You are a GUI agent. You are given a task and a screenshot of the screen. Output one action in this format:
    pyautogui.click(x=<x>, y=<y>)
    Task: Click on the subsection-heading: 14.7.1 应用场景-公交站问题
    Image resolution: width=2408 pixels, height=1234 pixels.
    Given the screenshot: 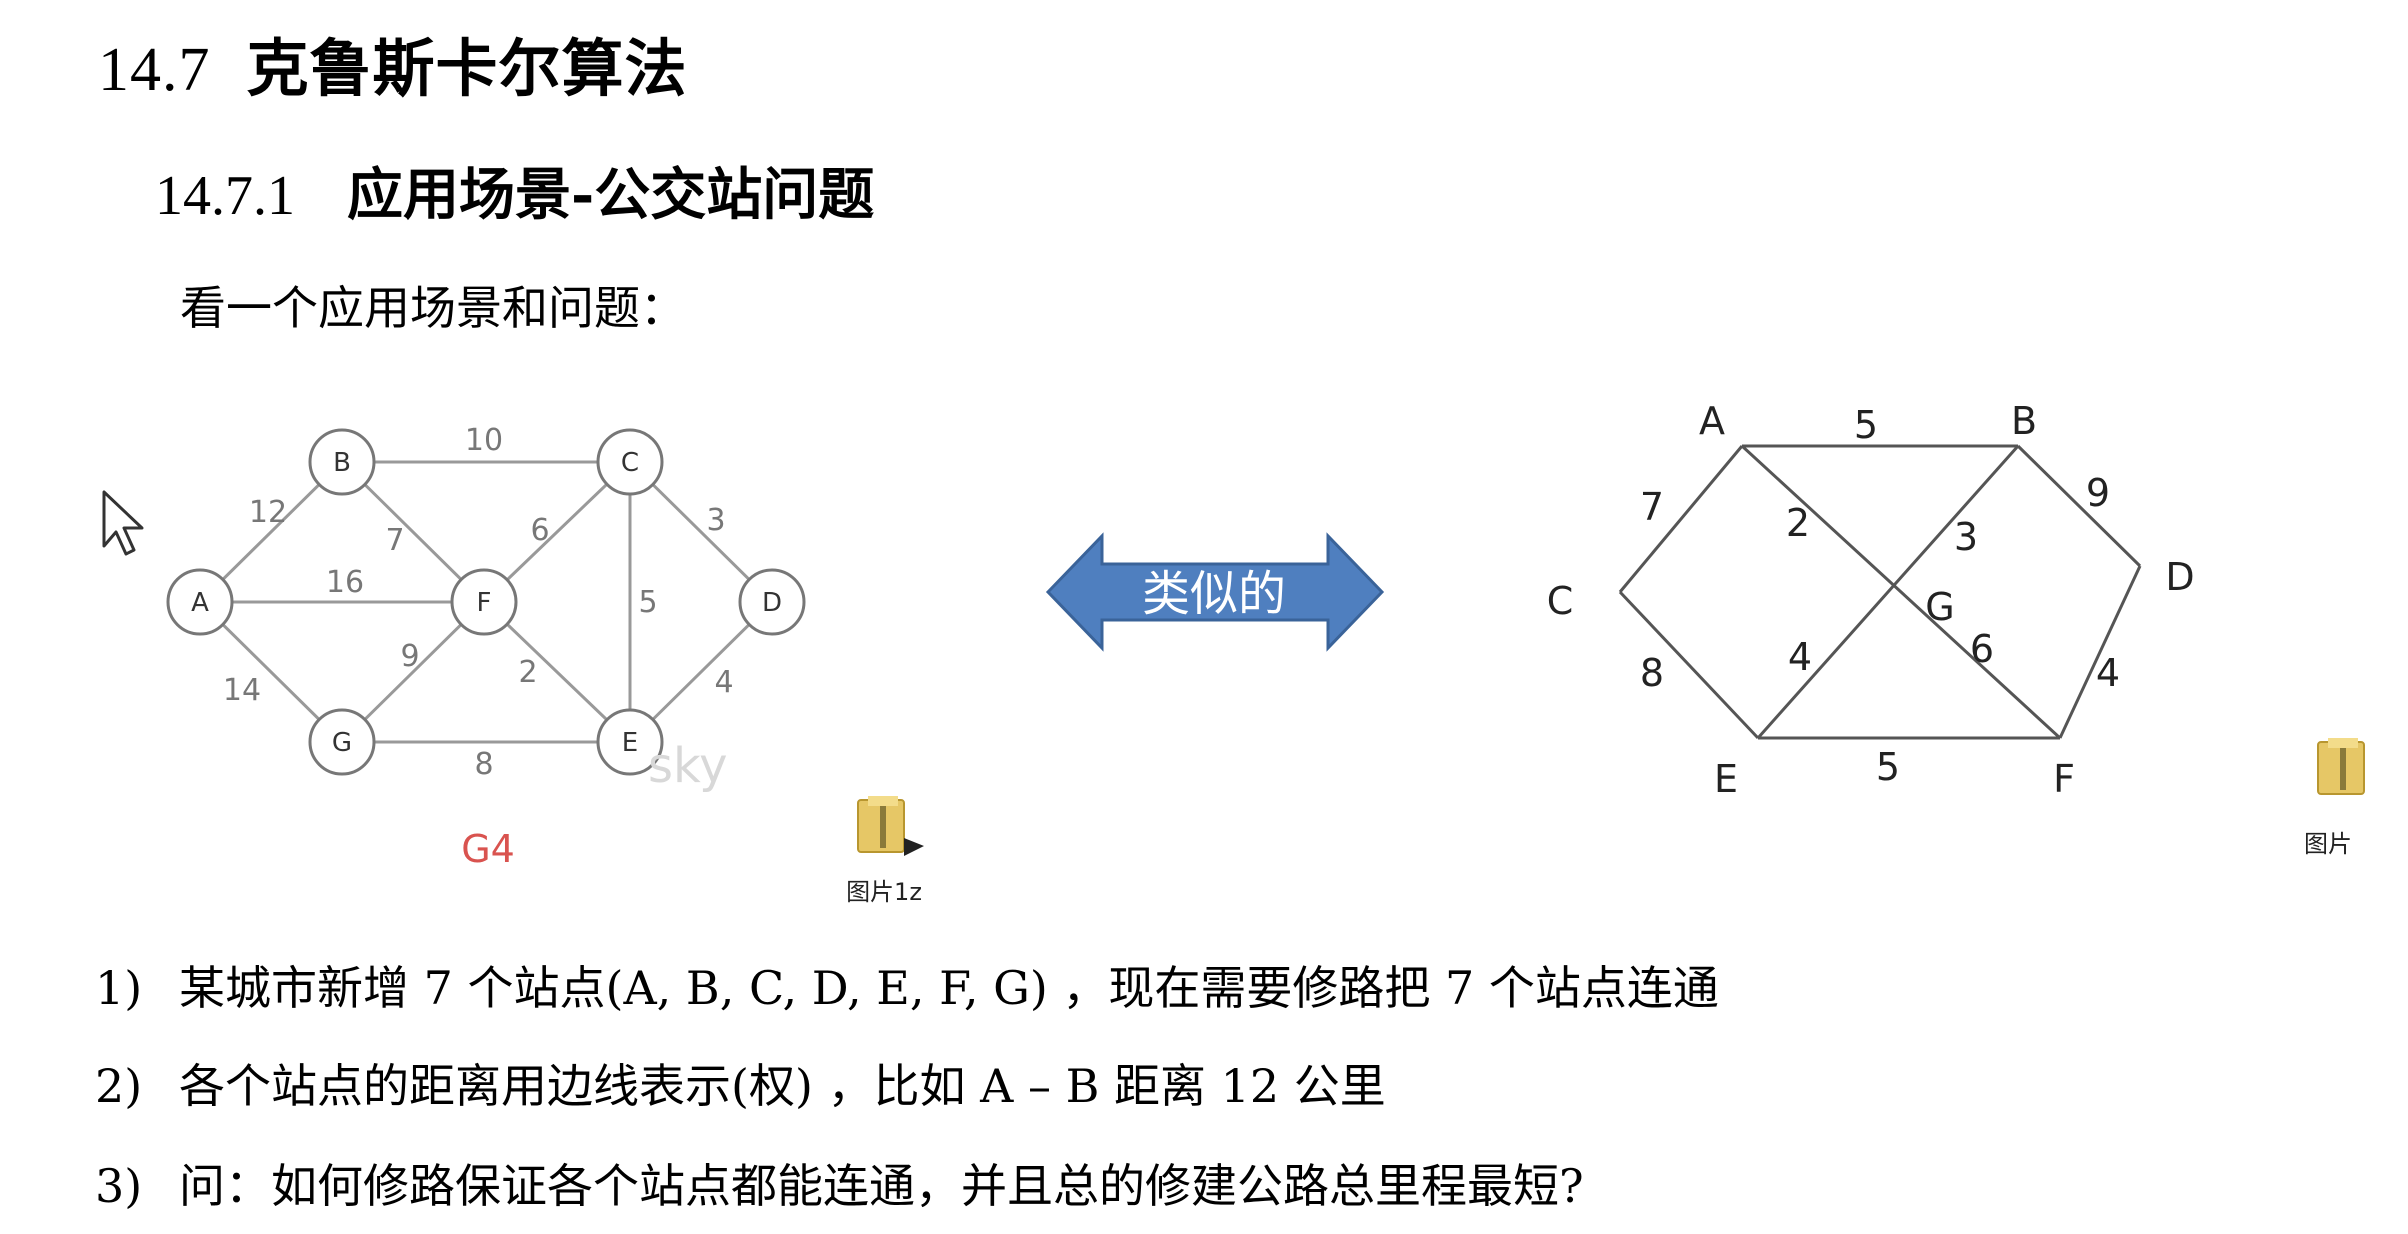 What is the action you would take?
    pyautogui.click(x=514, y=190)
    